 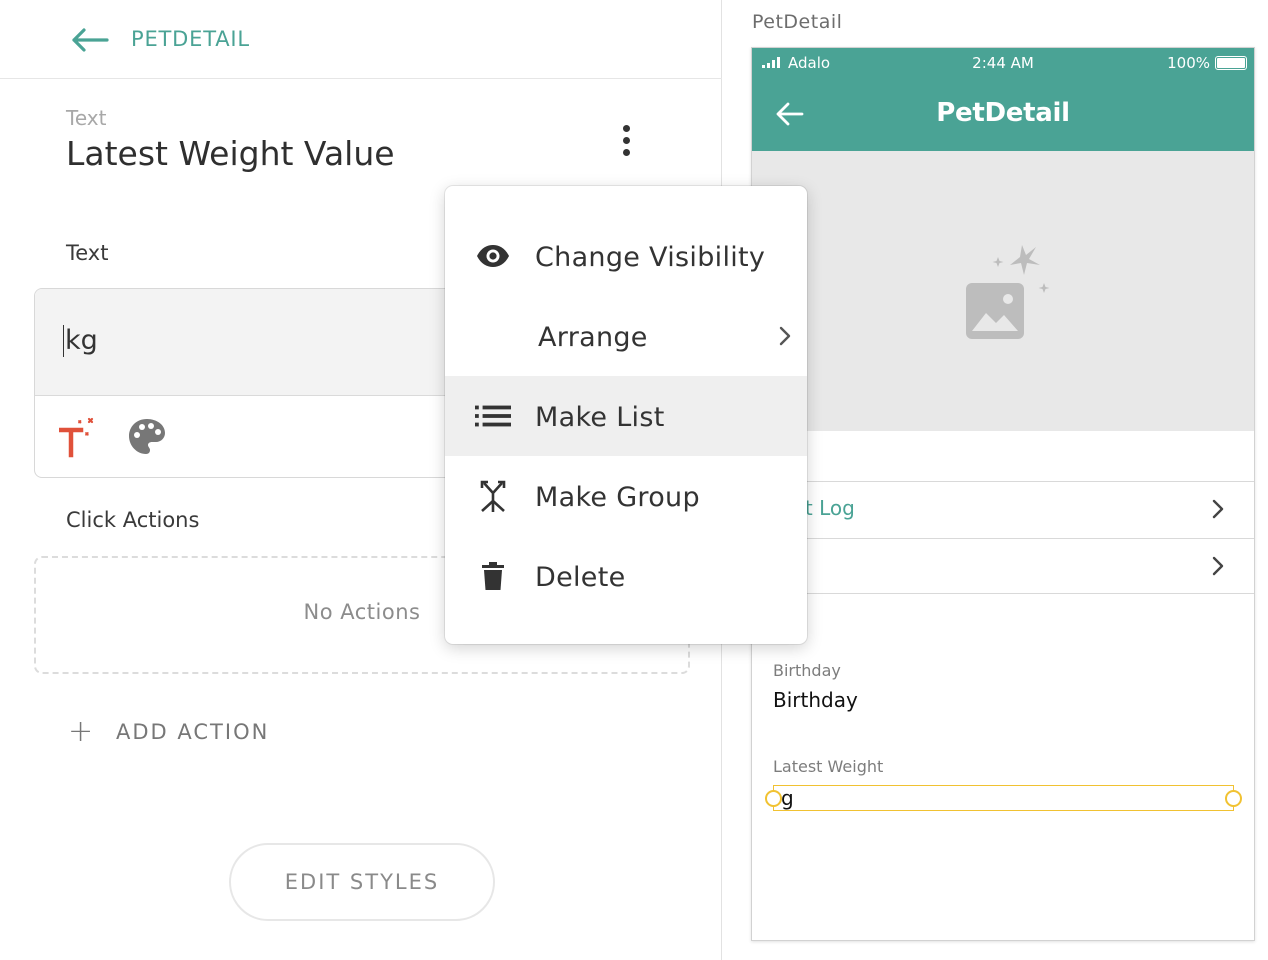 I want to click on panel-header: PETDETAIL, so click(x=361, y=39).